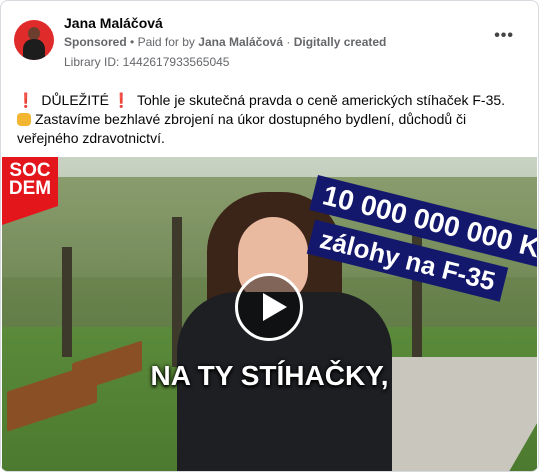 The width and height of the screenshot is (539, 472). What do you see at coordinates (147, 62) in the screenshot?
I see `library-id: Library ID: 1442617933565045` at bounding box center [147, 62].